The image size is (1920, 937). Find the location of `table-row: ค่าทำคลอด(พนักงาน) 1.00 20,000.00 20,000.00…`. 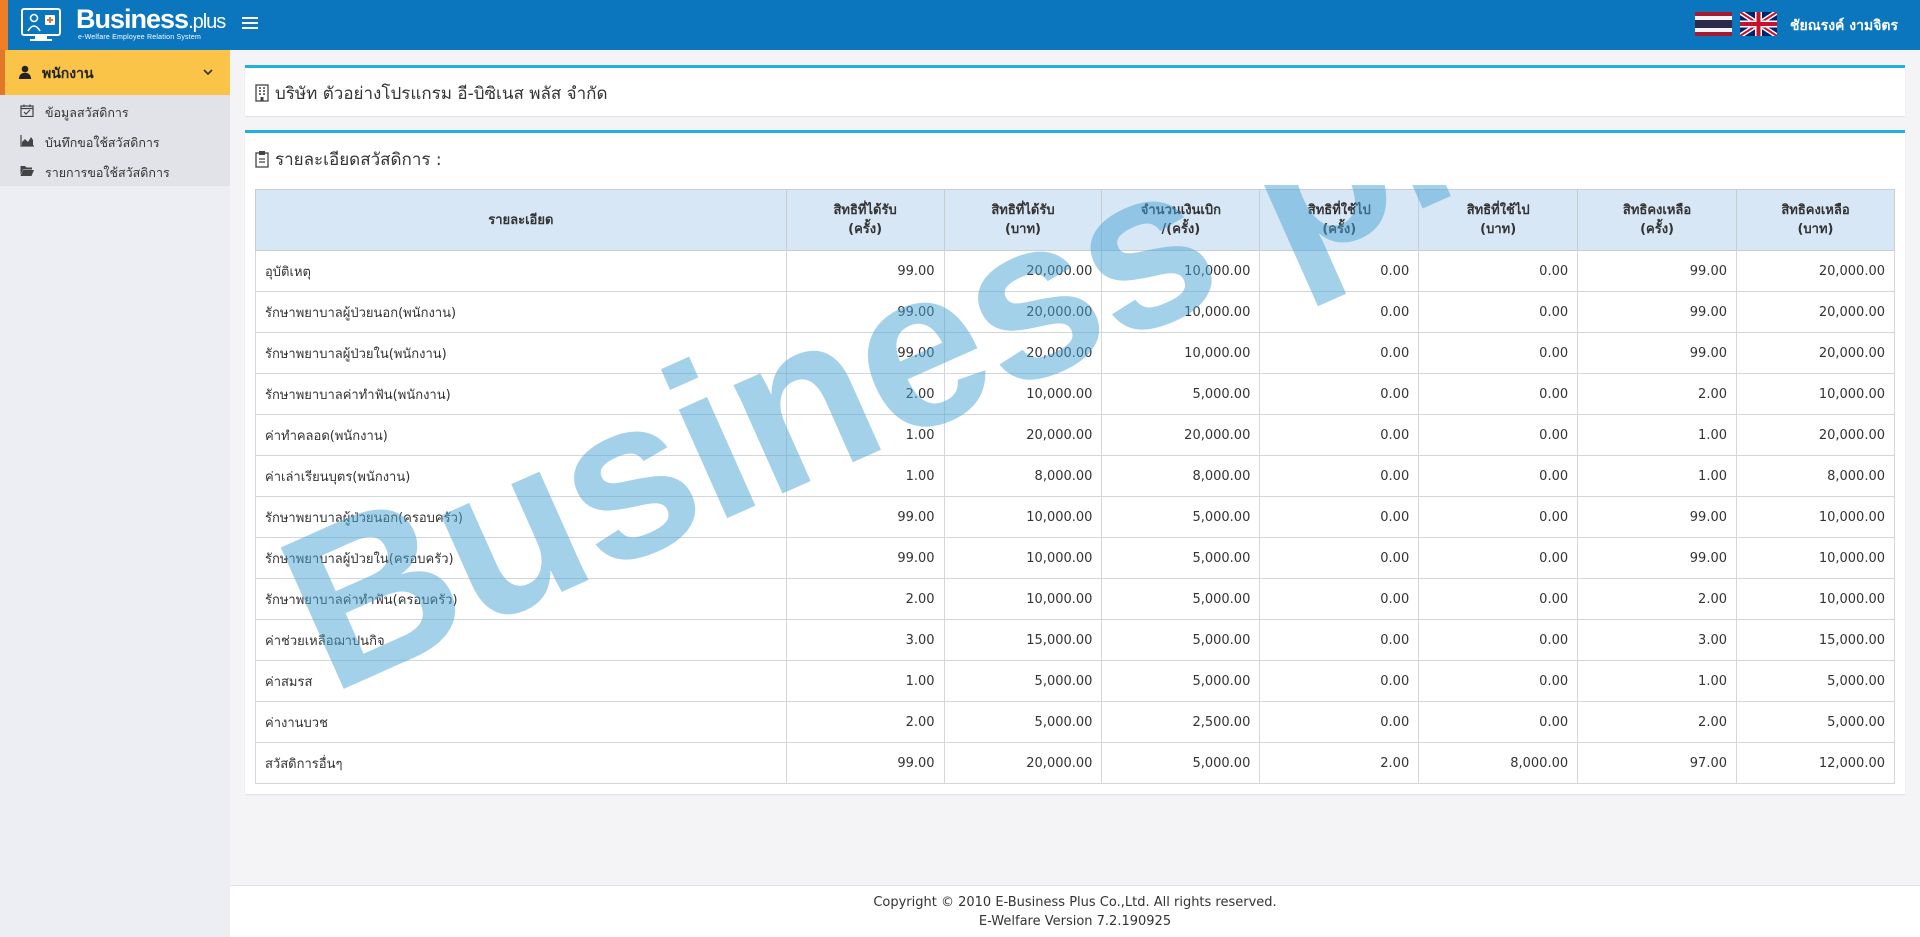

table-row: ค่าทำคลอด(พนักงาน) 1.00 20,000.00 20,000.00… is located at coordinates (1075, 435).